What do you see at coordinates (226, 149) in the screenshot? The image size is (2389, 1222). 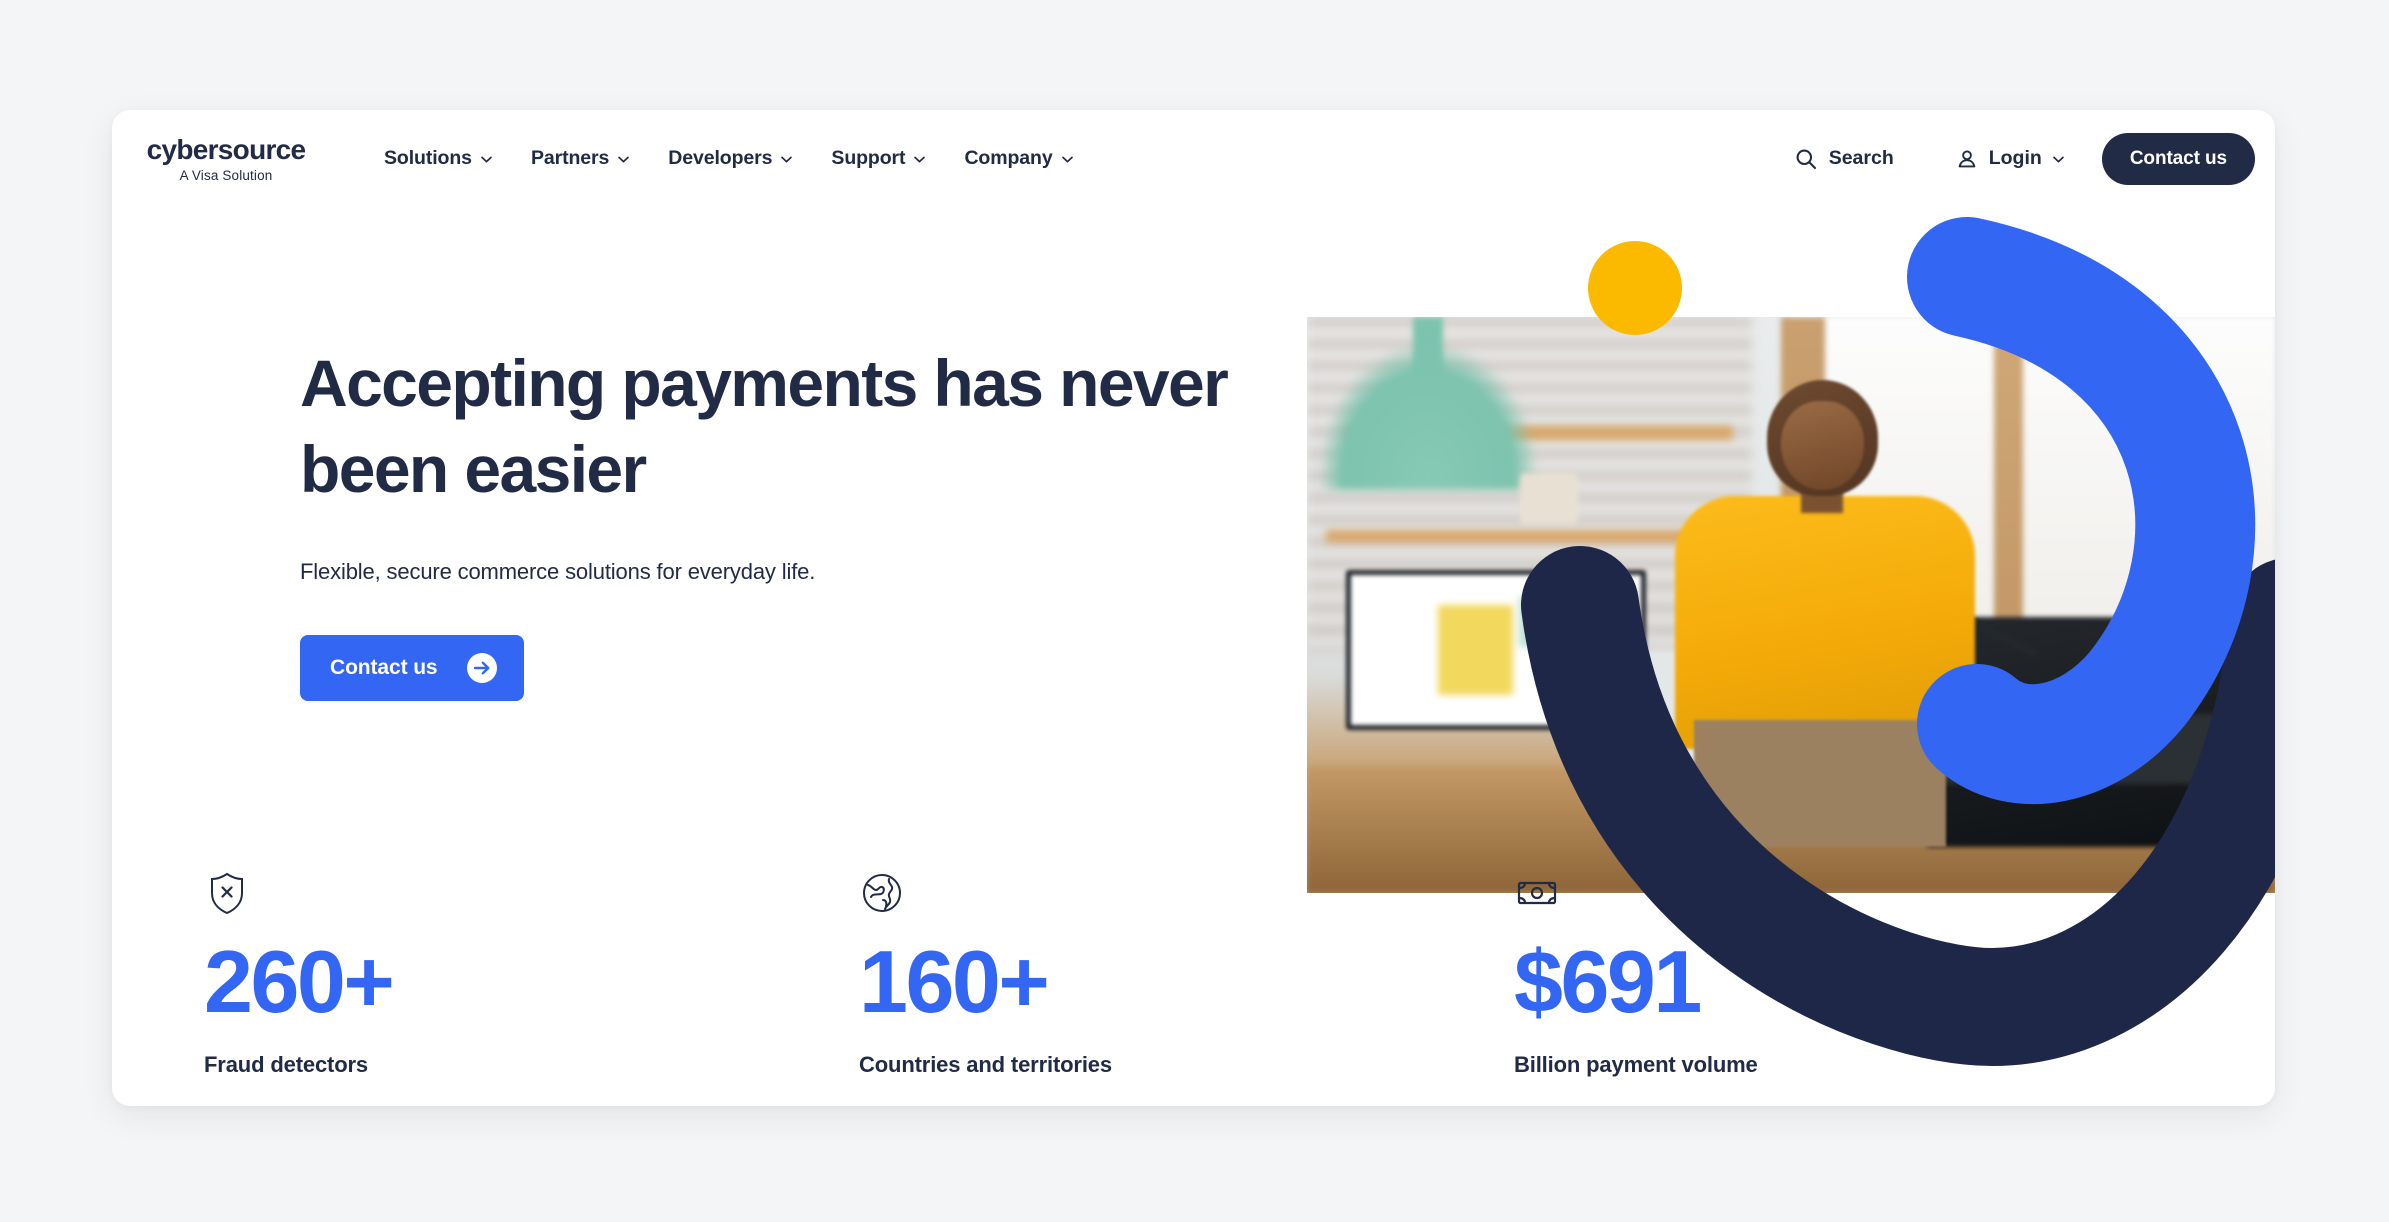 I see `brand-wordmark: cybersource` at bounding box center [226, 149].